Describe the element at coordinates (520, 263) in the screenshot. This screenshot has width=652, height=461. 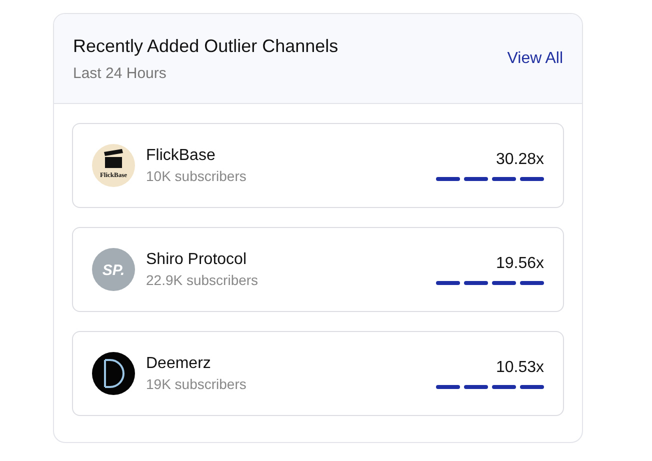
I see `outlier-score: 19.56x` at that location.